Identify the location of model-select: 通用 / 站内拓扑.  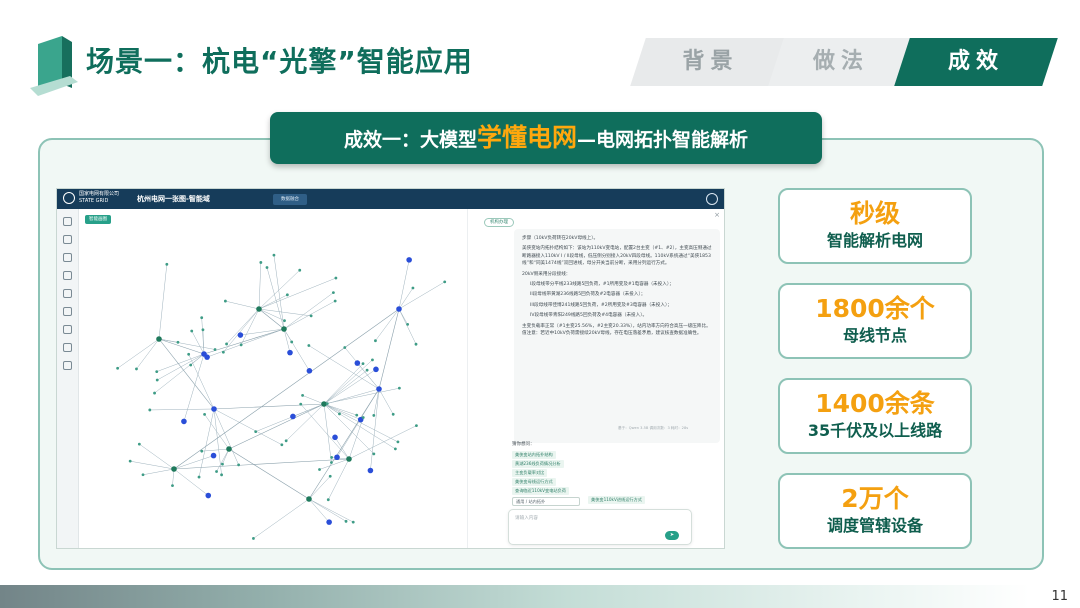
(546, 501).